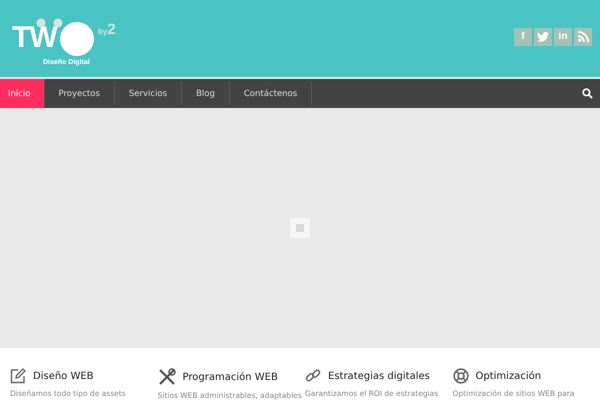  Describe the element at coordinates (206, 93) in the screenshot. I see `nav-tab: Blog` at that location.